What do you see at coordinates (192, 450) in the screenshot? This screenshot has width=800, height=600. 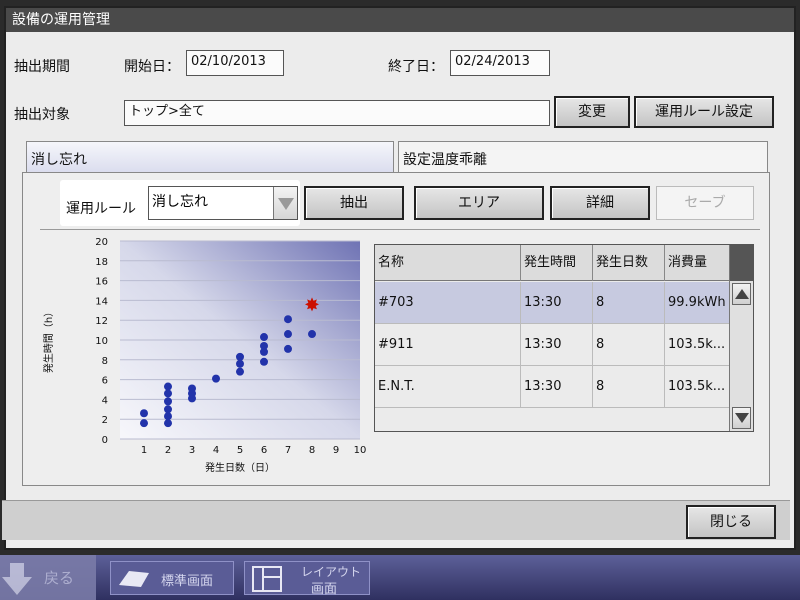 I see `x-tick-label: 3` at bounding box center [192, 450].